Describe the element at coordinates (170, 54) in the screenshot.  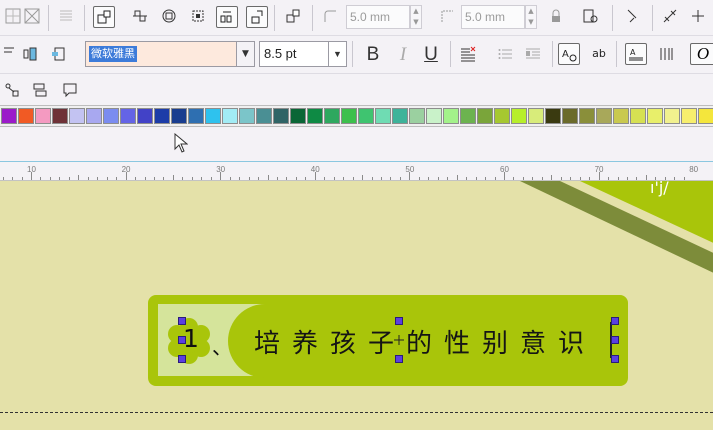
I see `font-family-dropdown: 微软雅黑 ▼` at that location.